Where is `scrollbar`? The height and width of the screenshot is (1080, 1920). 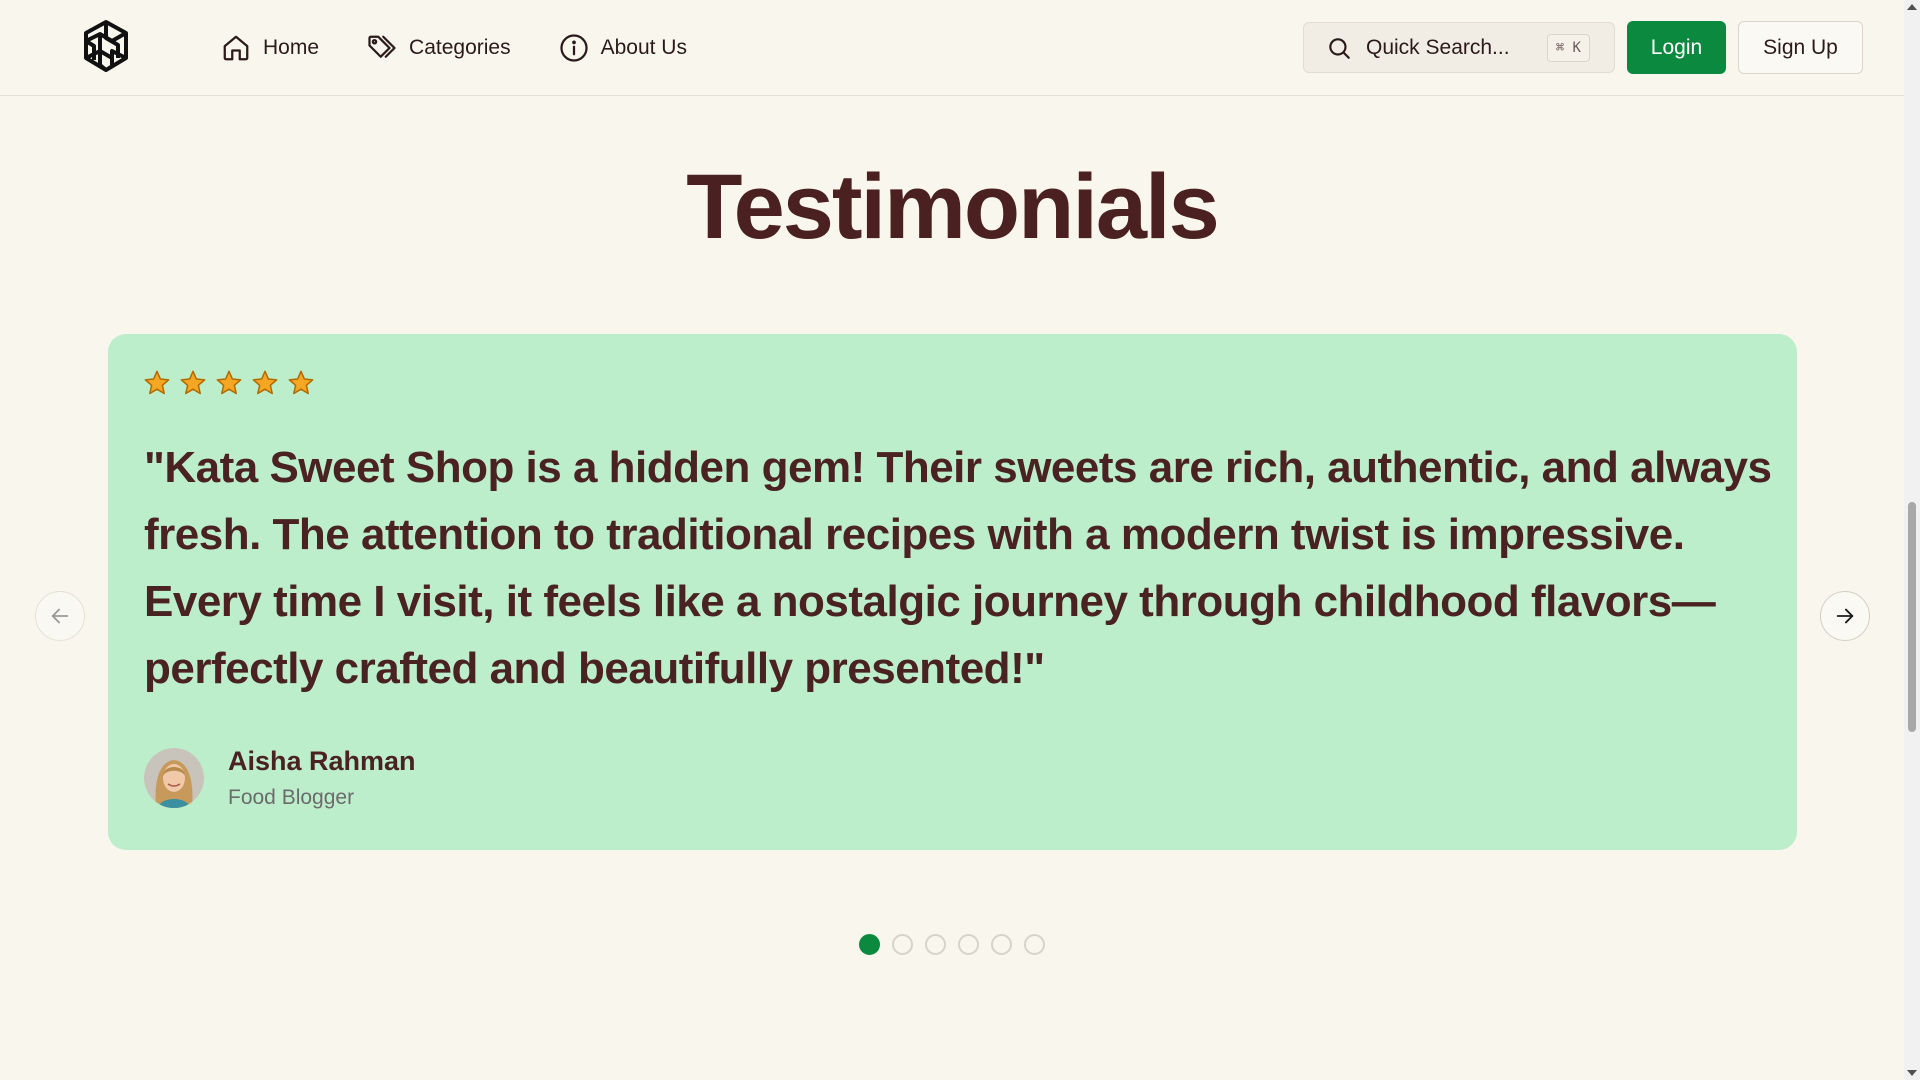 scrollbar is located at coordinates (1912, 540).